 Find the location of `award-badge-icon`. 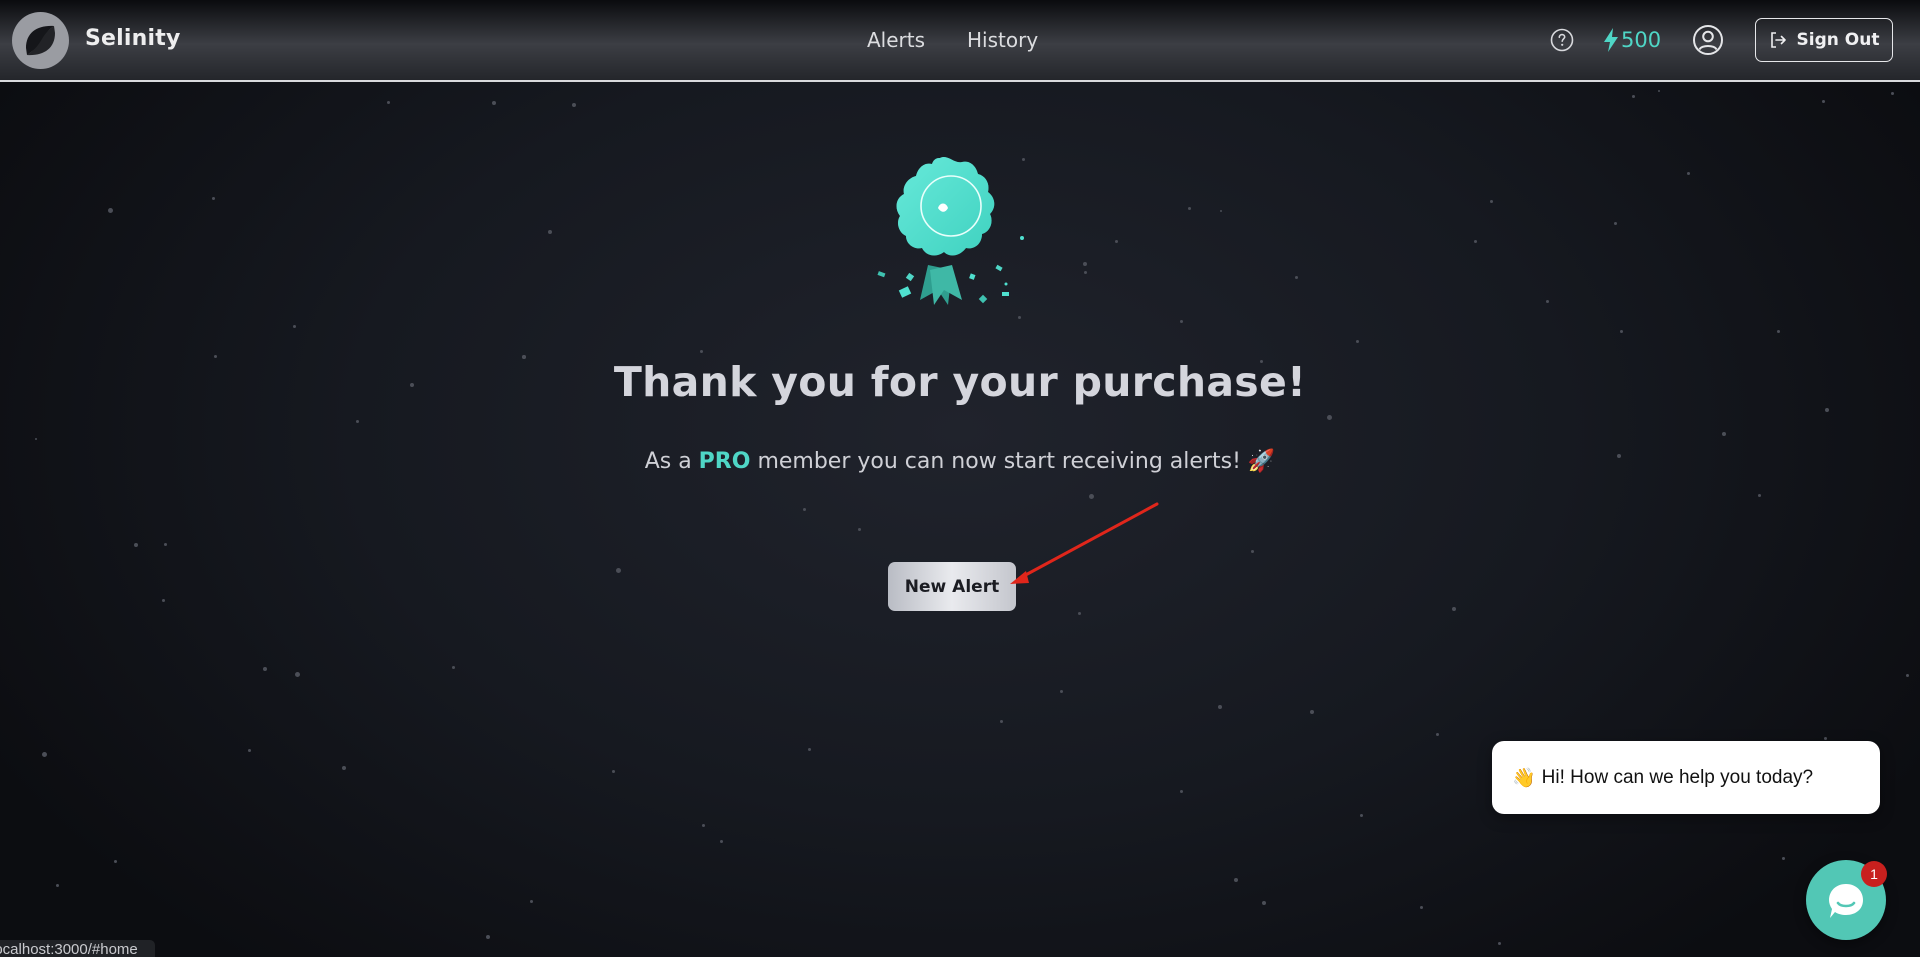

award-badge-icon is located at coordinates (950, 231).